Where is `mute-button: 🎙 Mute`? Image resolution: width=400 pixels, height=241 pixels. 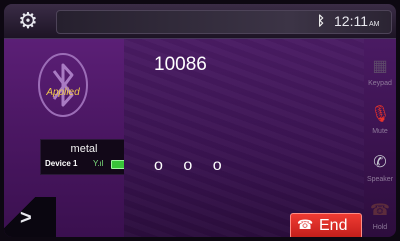
mute-button: 🎙 Mute is located at coordinates (380, 122).